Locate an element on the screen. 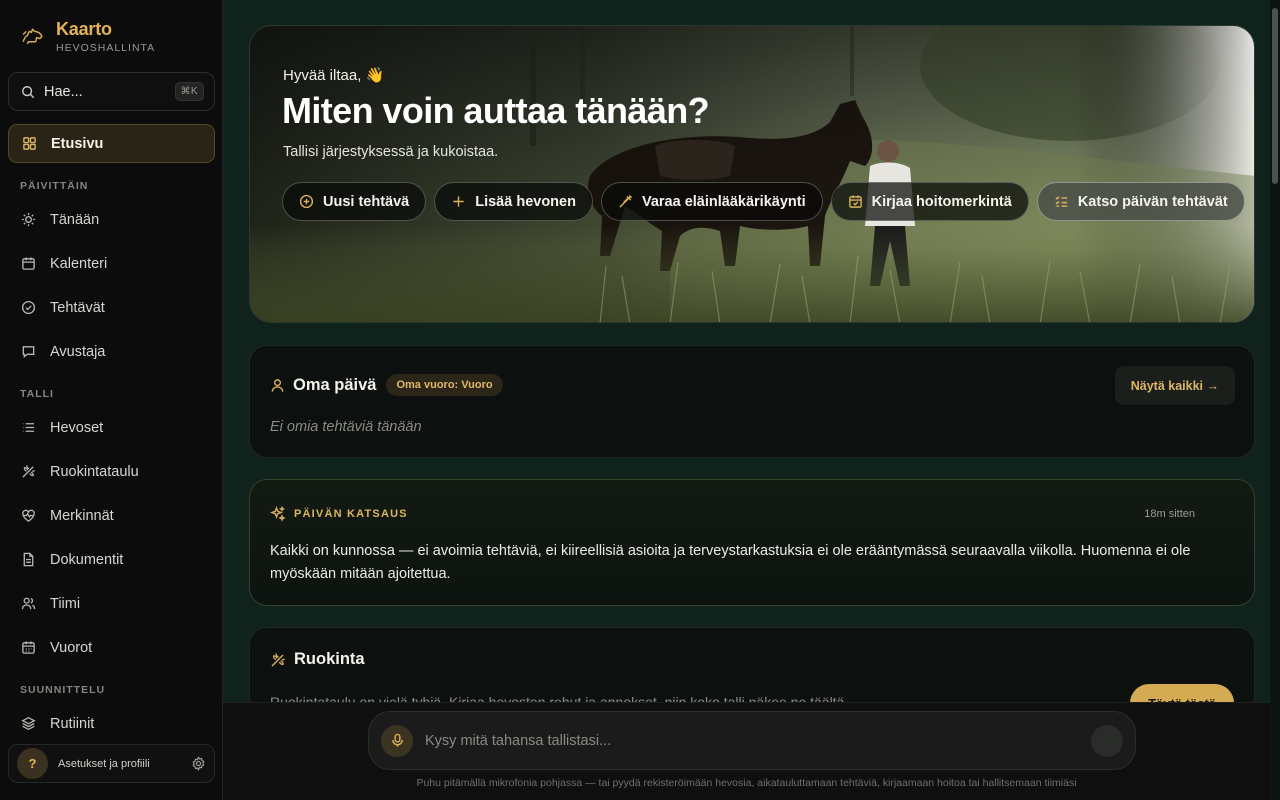 This screenshot has width=1280, height=800. composer-box is located at coordinates (752, 740).